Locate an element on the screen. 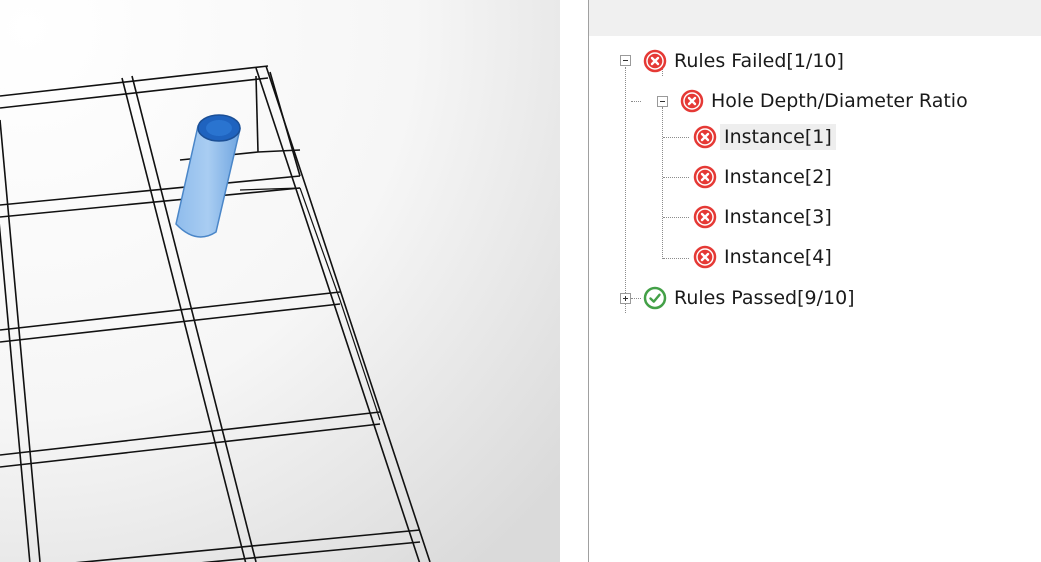 This screenshot has height=562, width=1041. check-icon is located at coordinates (655, 298).